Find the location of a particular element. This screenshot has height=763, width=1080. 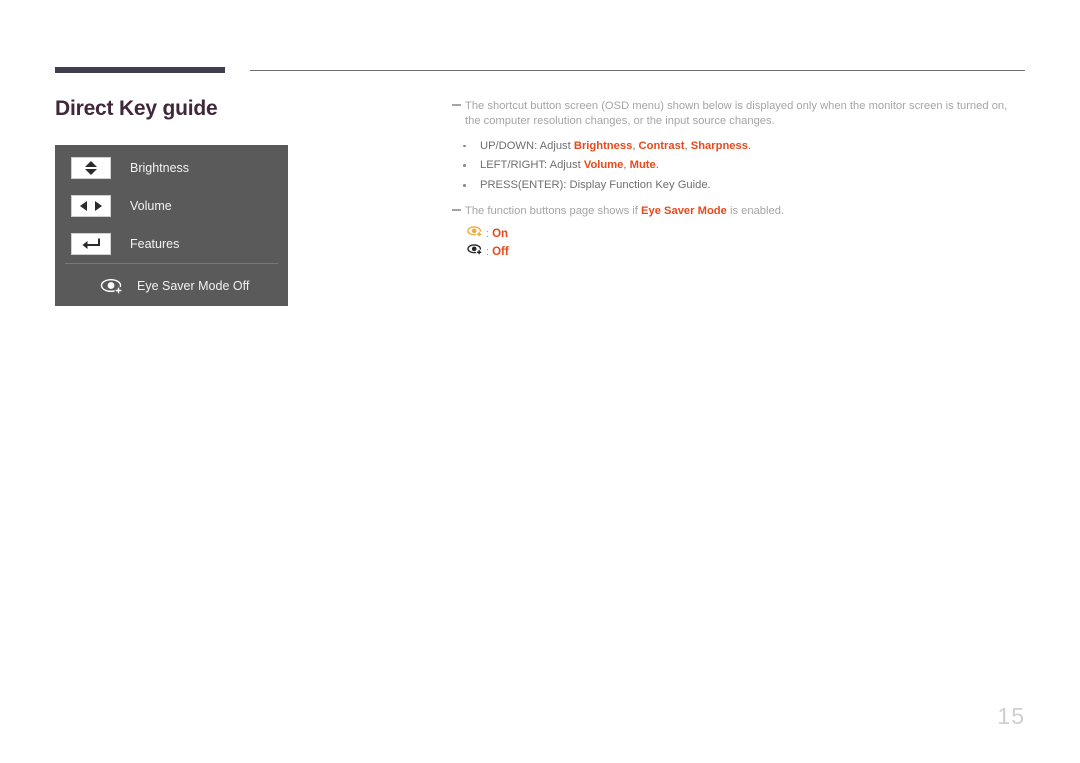

bullet-left-right: LEFT/RIGHT: Adjust Volume, Mute. is located at coordinates (732, 166).